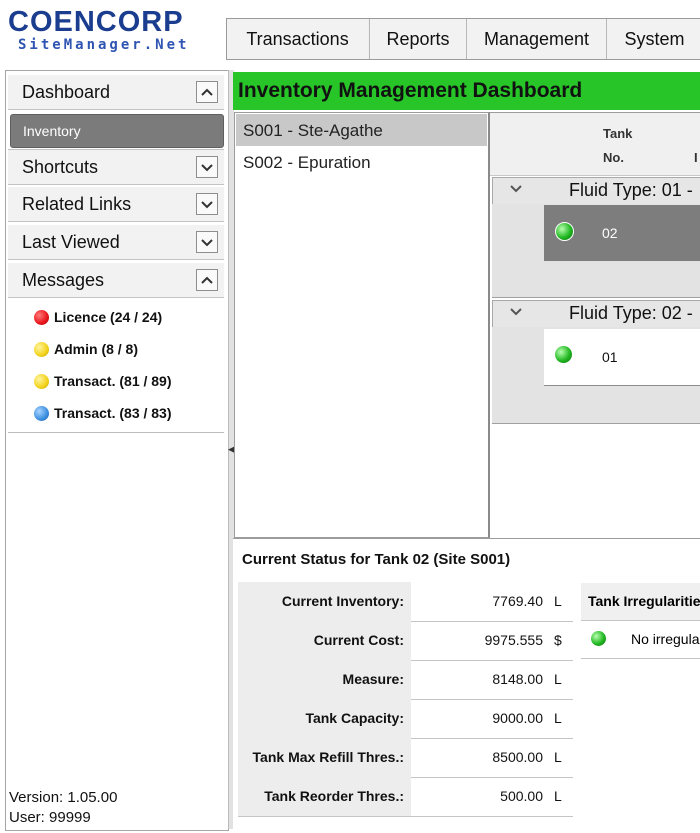 The height and width of the screenshot is (833, 700). I want to click on accordion-last-viewed-label: Last Viewed, so click(71, 242).